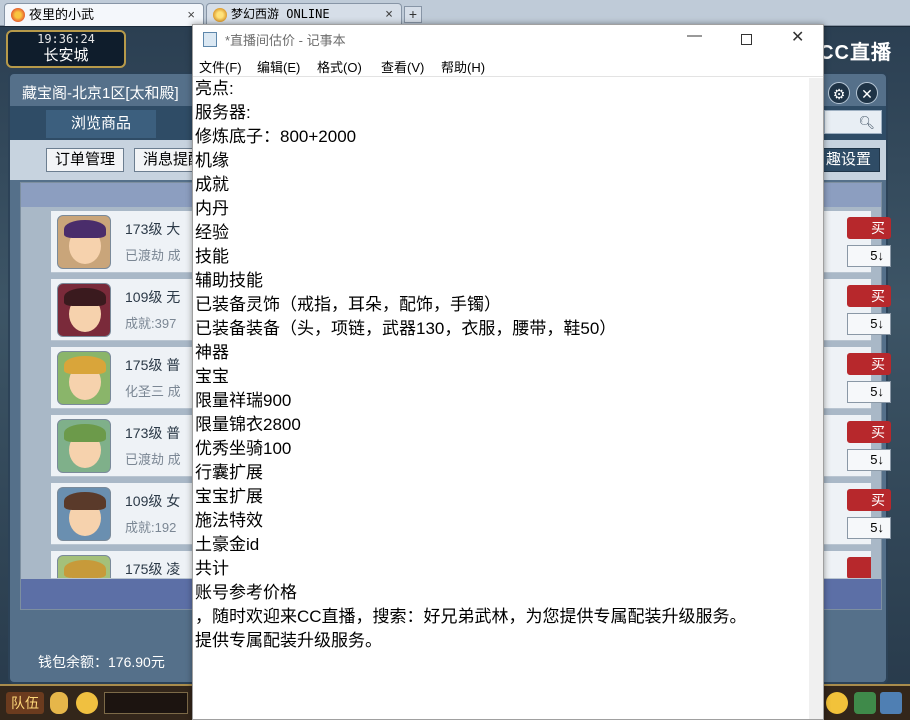 The image size is (910, 720). What do you see at coordinates (694, 35) in the screenshot?
I see `minimize-button: —` at bounding box center [694, 35].